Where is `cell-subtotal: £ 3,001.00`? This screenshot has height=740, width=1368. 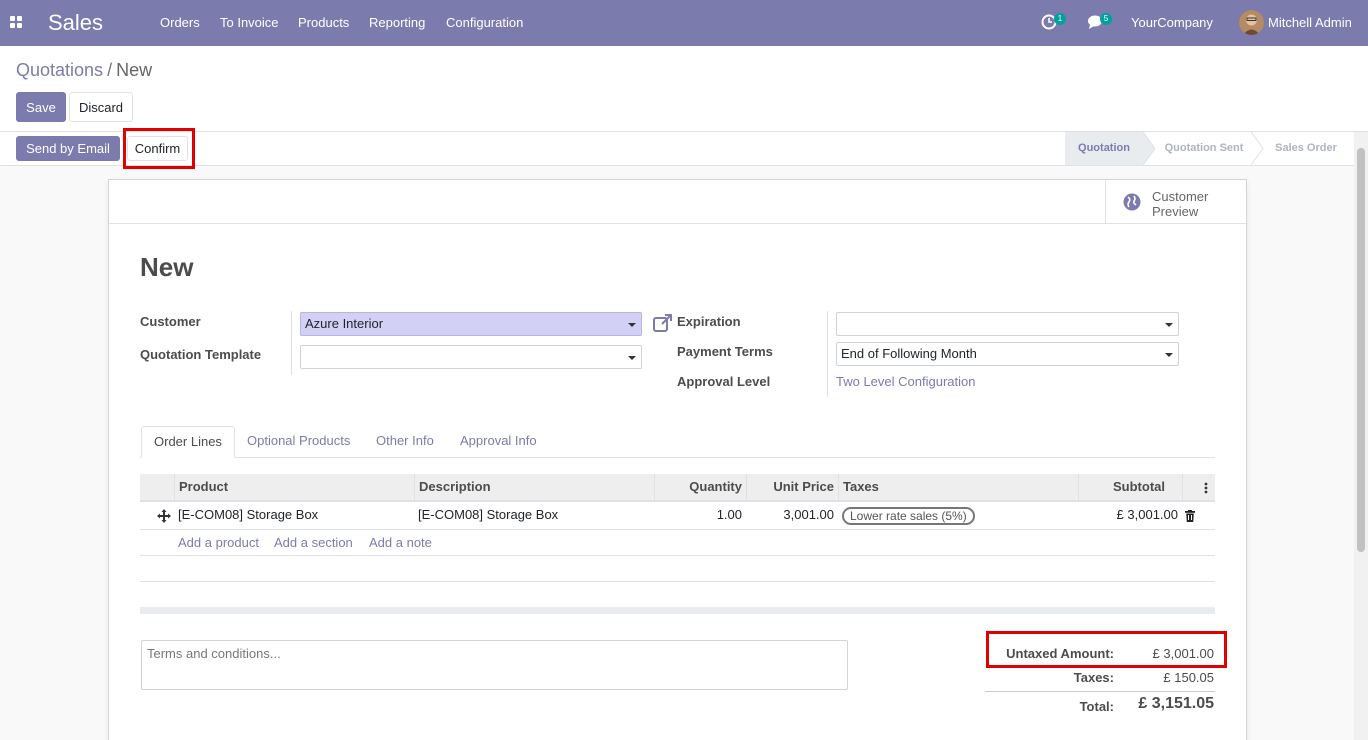
cell-subtotal: £ 3,001.00 is located at coordinates (1147, 514).